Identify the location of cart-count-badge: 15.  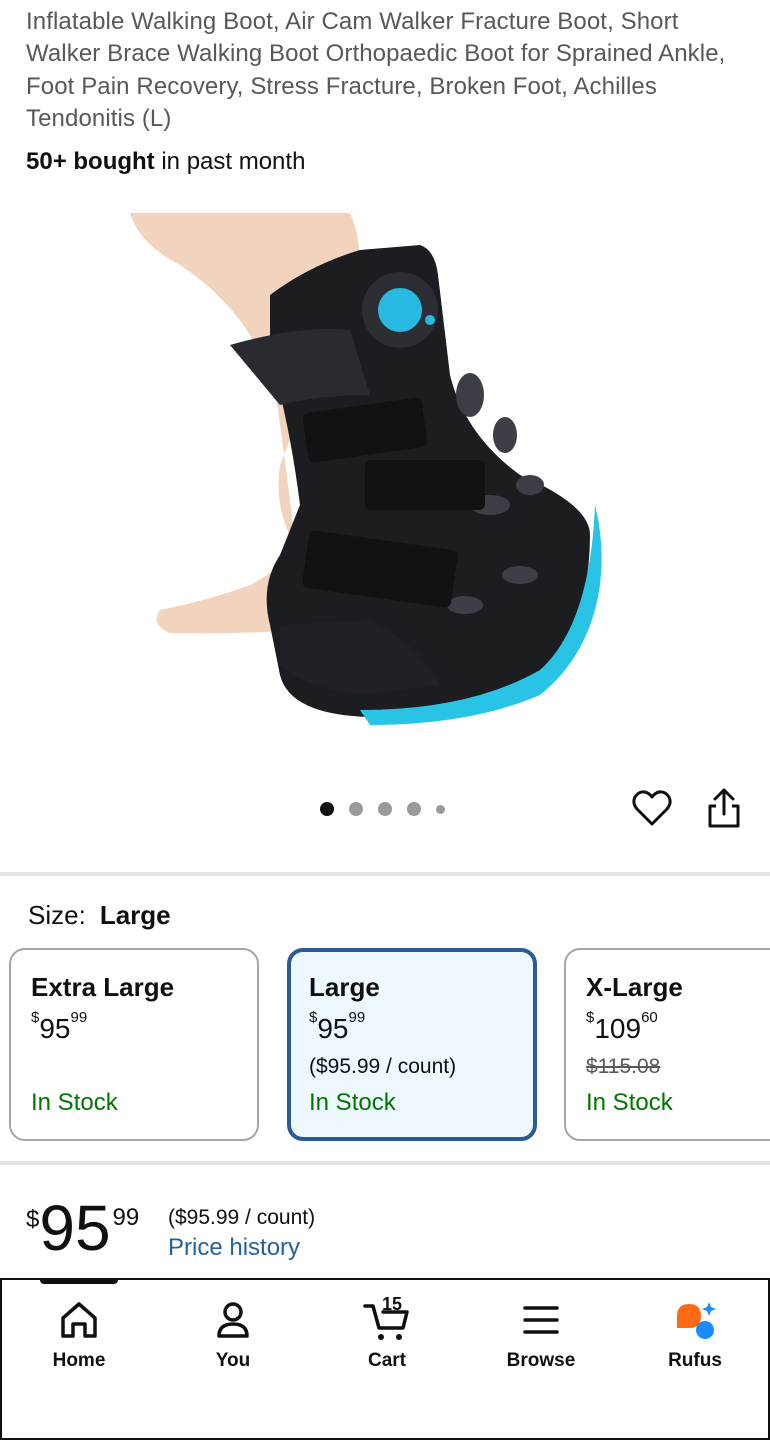
(392, 1304).